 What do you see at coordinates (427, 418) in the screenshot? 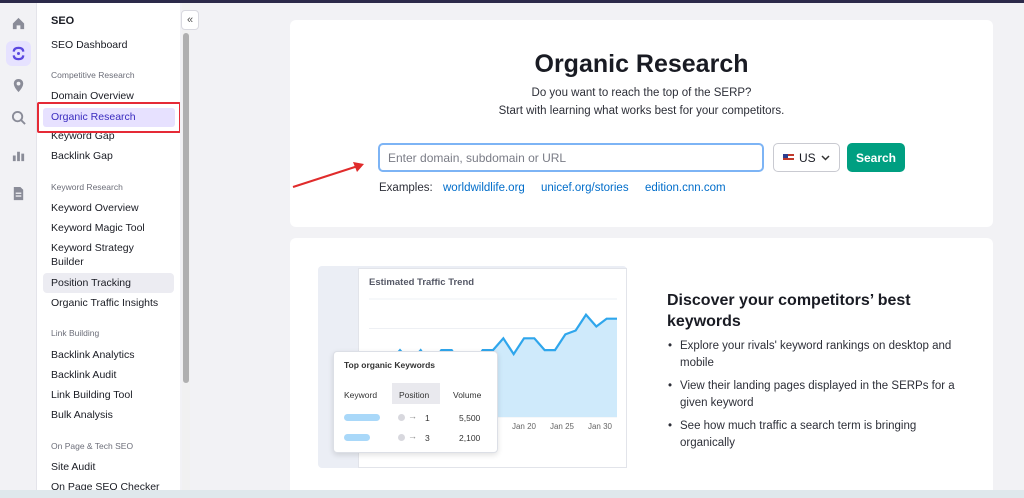
I see `position-value: 1` at bounding box center [427, 418].